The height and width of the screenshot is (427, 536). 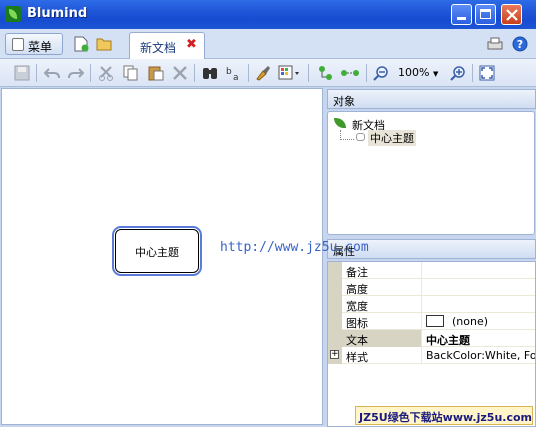 I want to click on zoom-out-icon, so click(x=381, y=73).